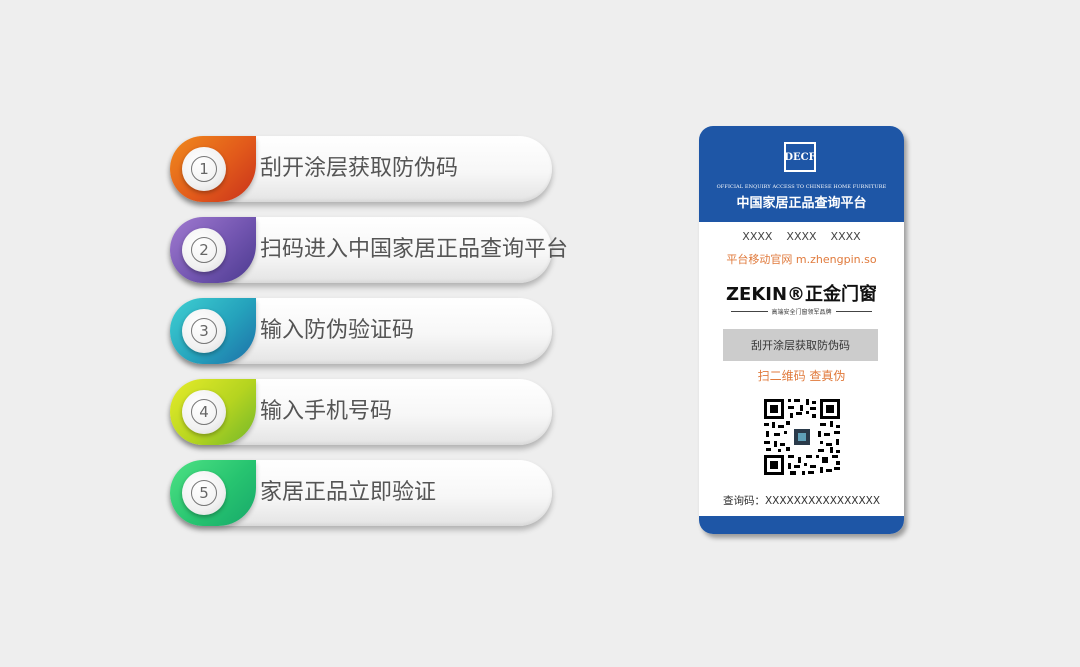  What do you see at coordinates (337, 330) in the screenshot?
I see `step-label: 输入防伪验证码` at bounding box center [337, 330].